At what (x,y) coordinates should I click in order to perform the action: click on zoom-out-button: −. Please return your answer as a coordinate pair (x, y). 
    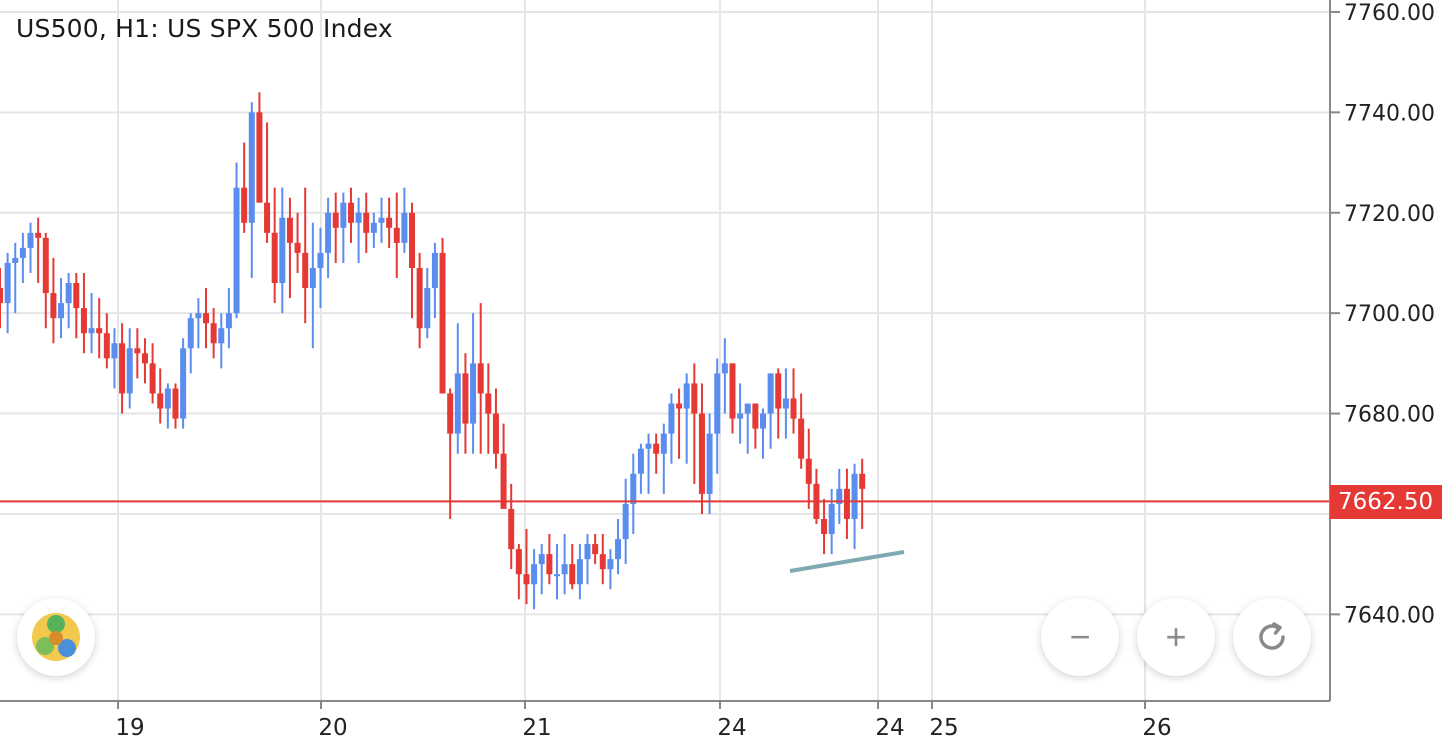
    Looking at the image, I should click on (1080, 637).